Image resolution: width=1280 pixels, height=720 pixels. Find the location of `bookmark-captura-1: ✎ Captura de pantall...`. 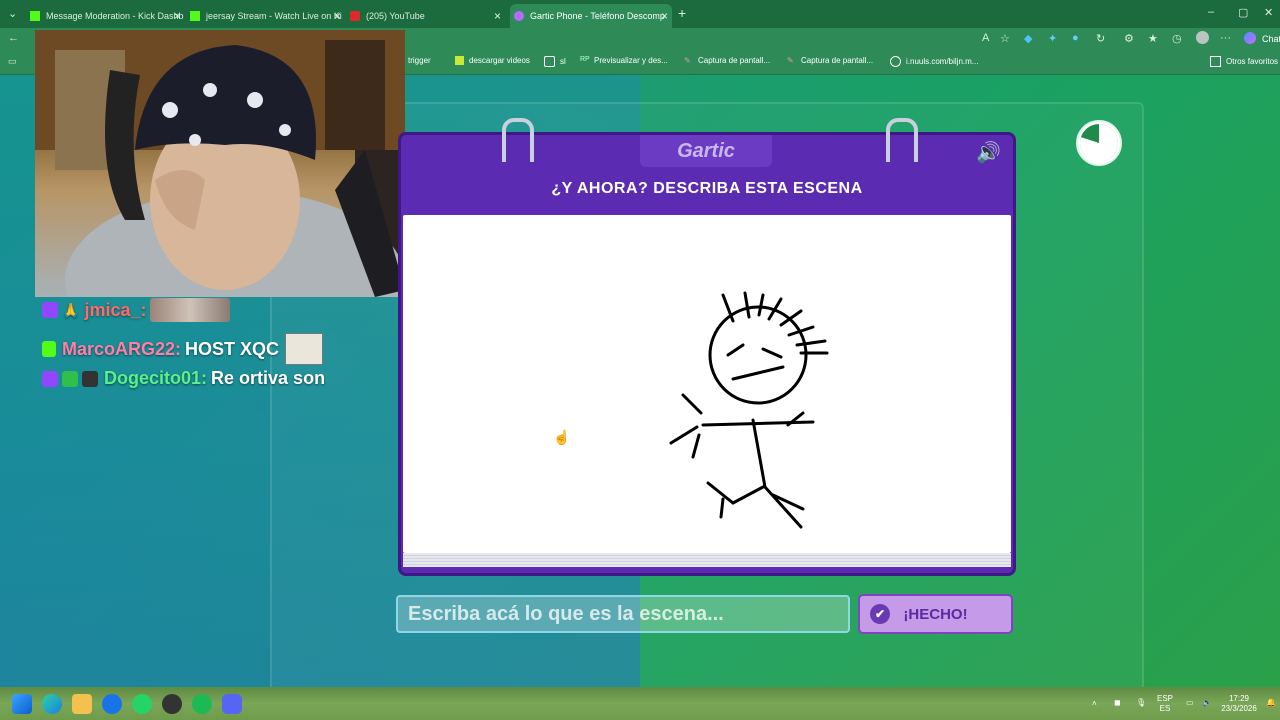

bookmark-captura-1: ✎ Captura de pantall... is located at coordinates (727, 60).